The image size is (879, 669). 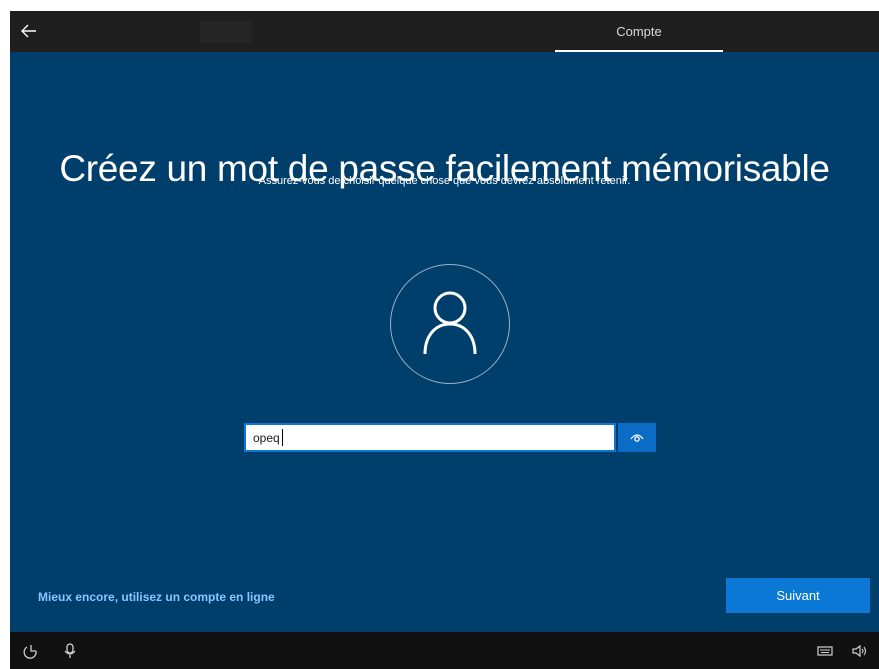 I want to click on eye-icon, so click(x=637, y=438).